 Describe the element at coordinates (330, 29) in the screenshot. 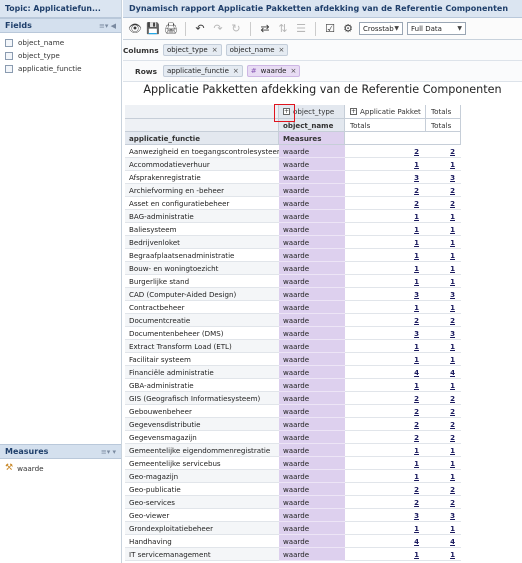

I see `checkbox-options-icon: ☑` at that location.